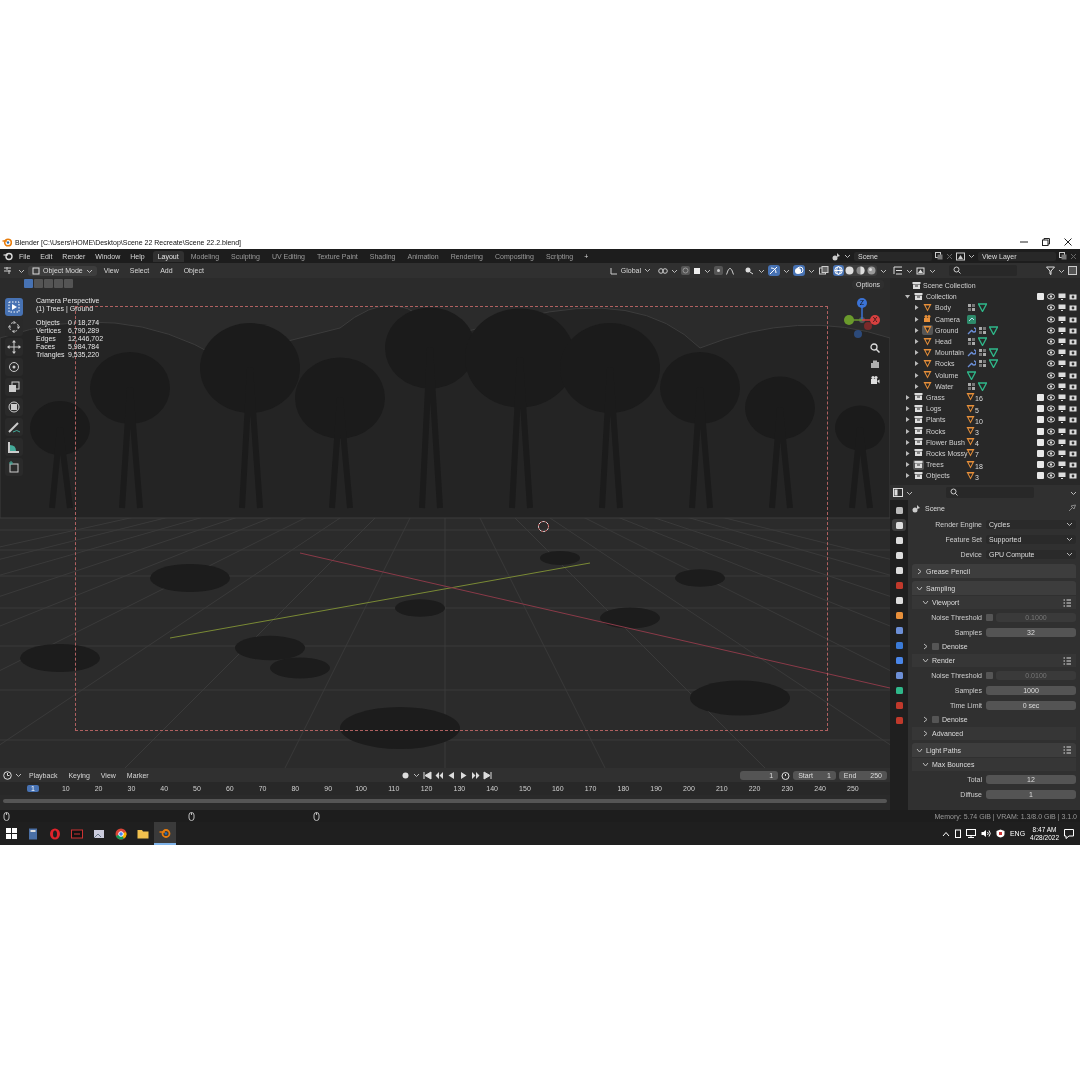  What do you see at coordinates (849, 270) in the screenshot?
I see `solid-shading-icon` at bounding box center [849, 270].